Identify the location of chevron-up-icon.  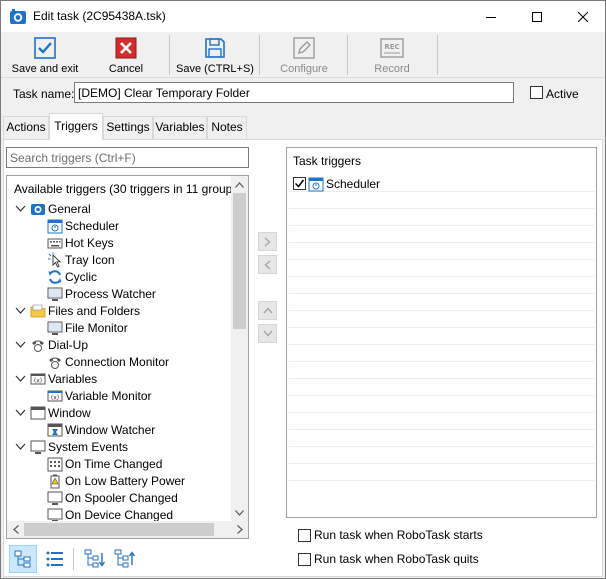
(239, 184).